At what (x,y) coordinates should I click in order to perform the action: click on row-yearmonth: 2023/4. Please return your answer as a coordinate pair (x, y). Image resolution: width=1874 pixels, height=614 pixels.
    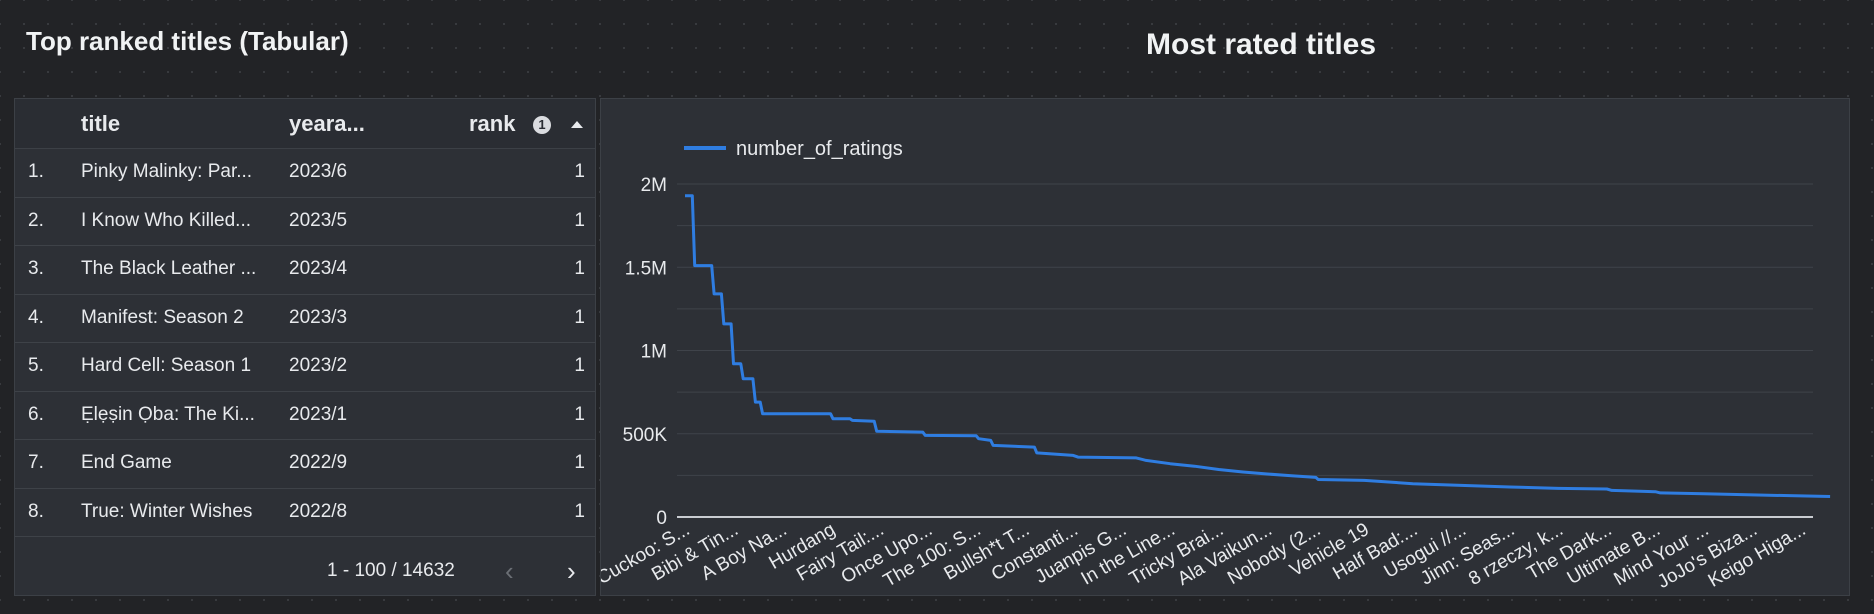
    Looking at the image, I should click on (318, 268).